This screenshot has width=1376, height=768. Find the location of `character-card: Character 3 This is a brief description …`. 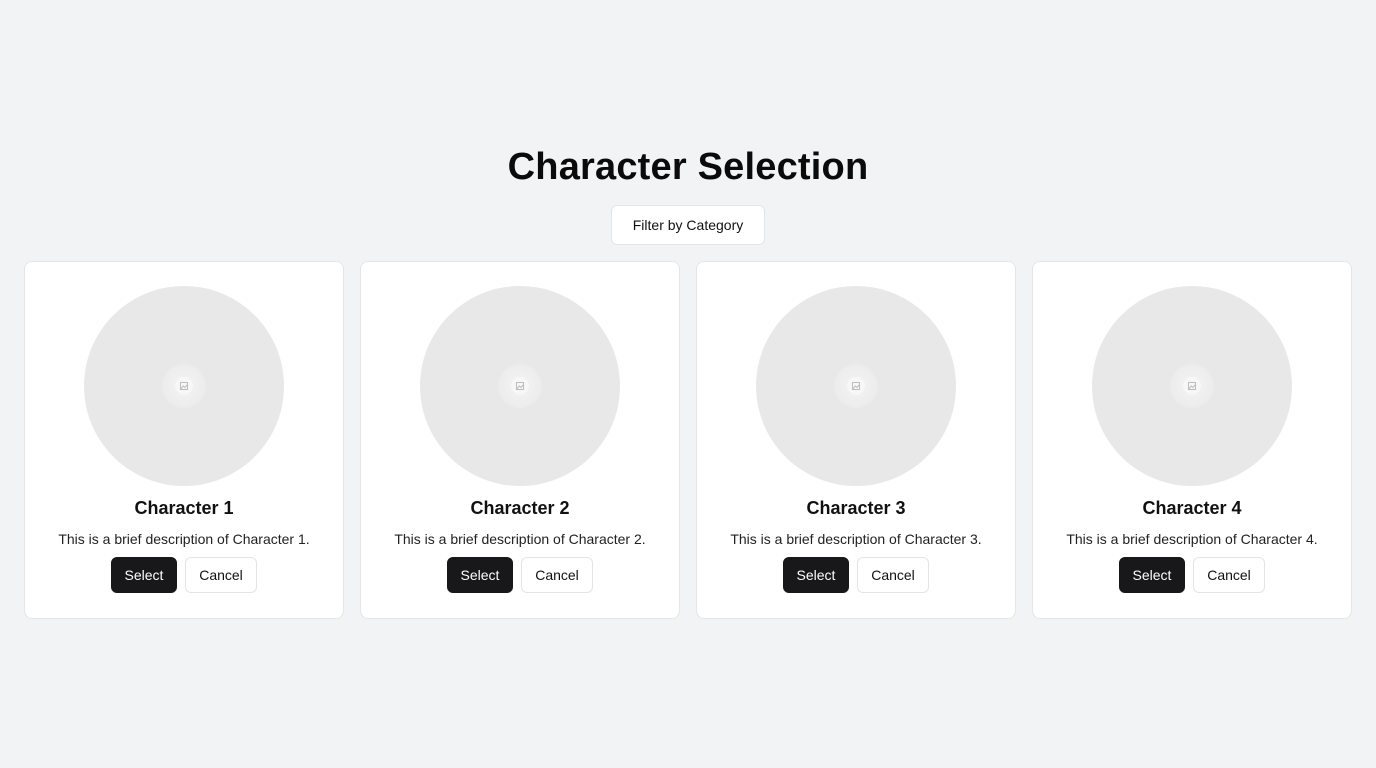

character-card: Character 3 This is a brief description … is located at coordinates (856, 440).